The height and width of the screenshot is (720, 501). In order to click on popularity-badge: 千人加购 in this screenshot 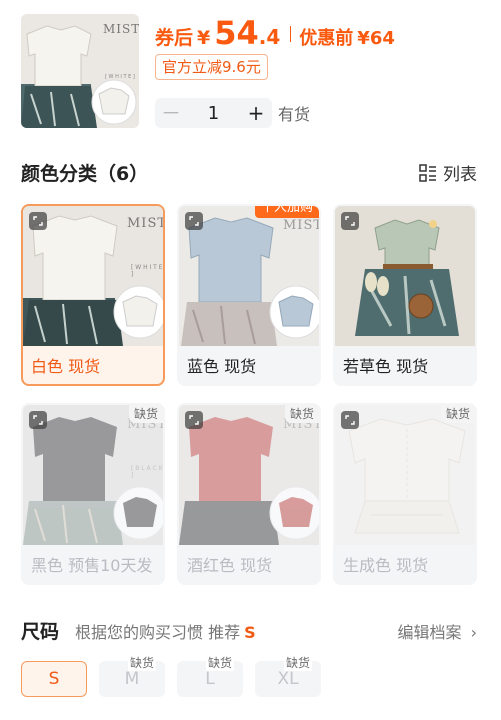, I will do `click(286, 212)`.